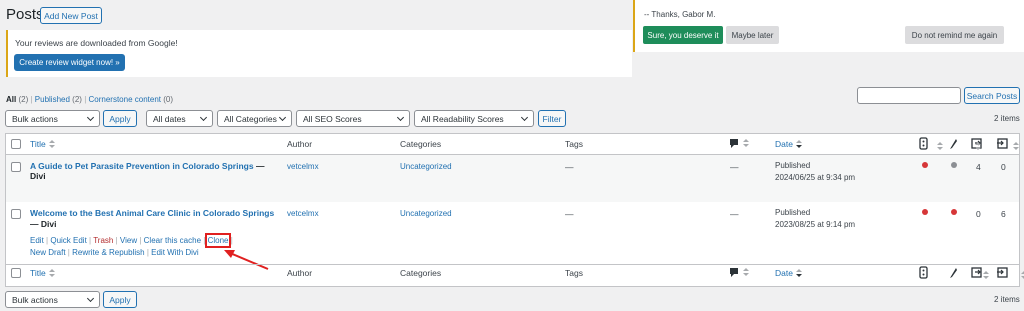  Describe the element at coordinates (574, 273) in the screenshot. I see `tags-column-footer: Tags` at that location.